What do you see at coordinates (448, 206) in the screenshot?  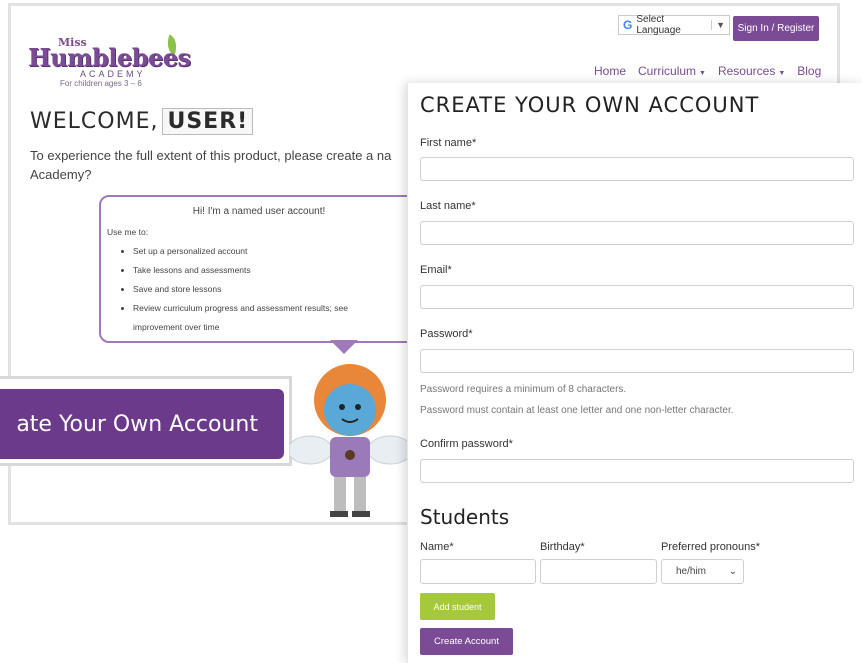 I see `last-name-label: Last name*` at bounding box center [448, 206].